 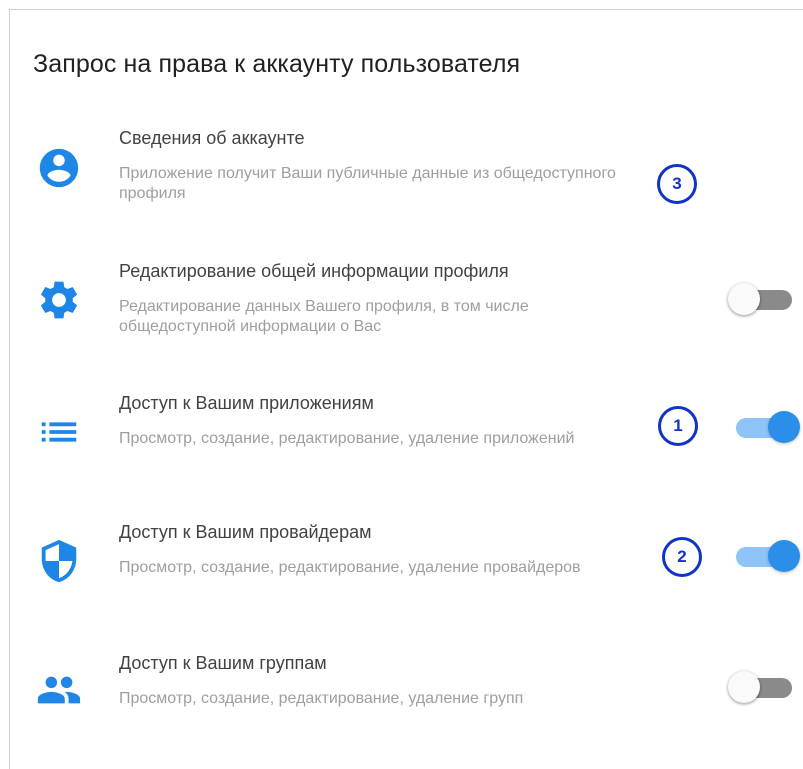 I want to click on permission-title: Сведения об аккаунте, so click(x=212, y=138).